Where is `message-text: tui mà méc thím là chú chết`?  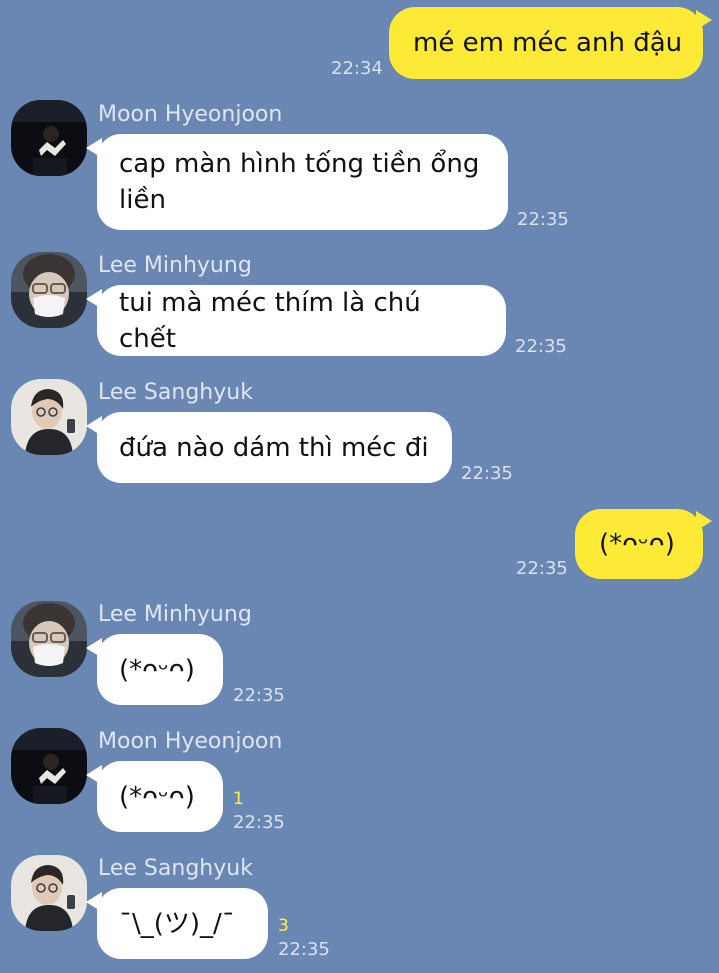 message-text: tui mà méc thím là chú chết is located at coordinates (270, 320).